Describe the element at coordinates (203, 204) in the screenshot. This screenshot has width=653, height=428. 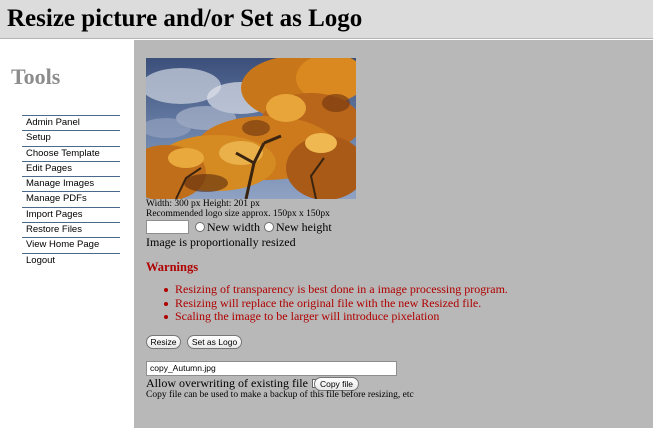
I see `image-dimensions: Width: 300 px Height: 201 px` at that location.